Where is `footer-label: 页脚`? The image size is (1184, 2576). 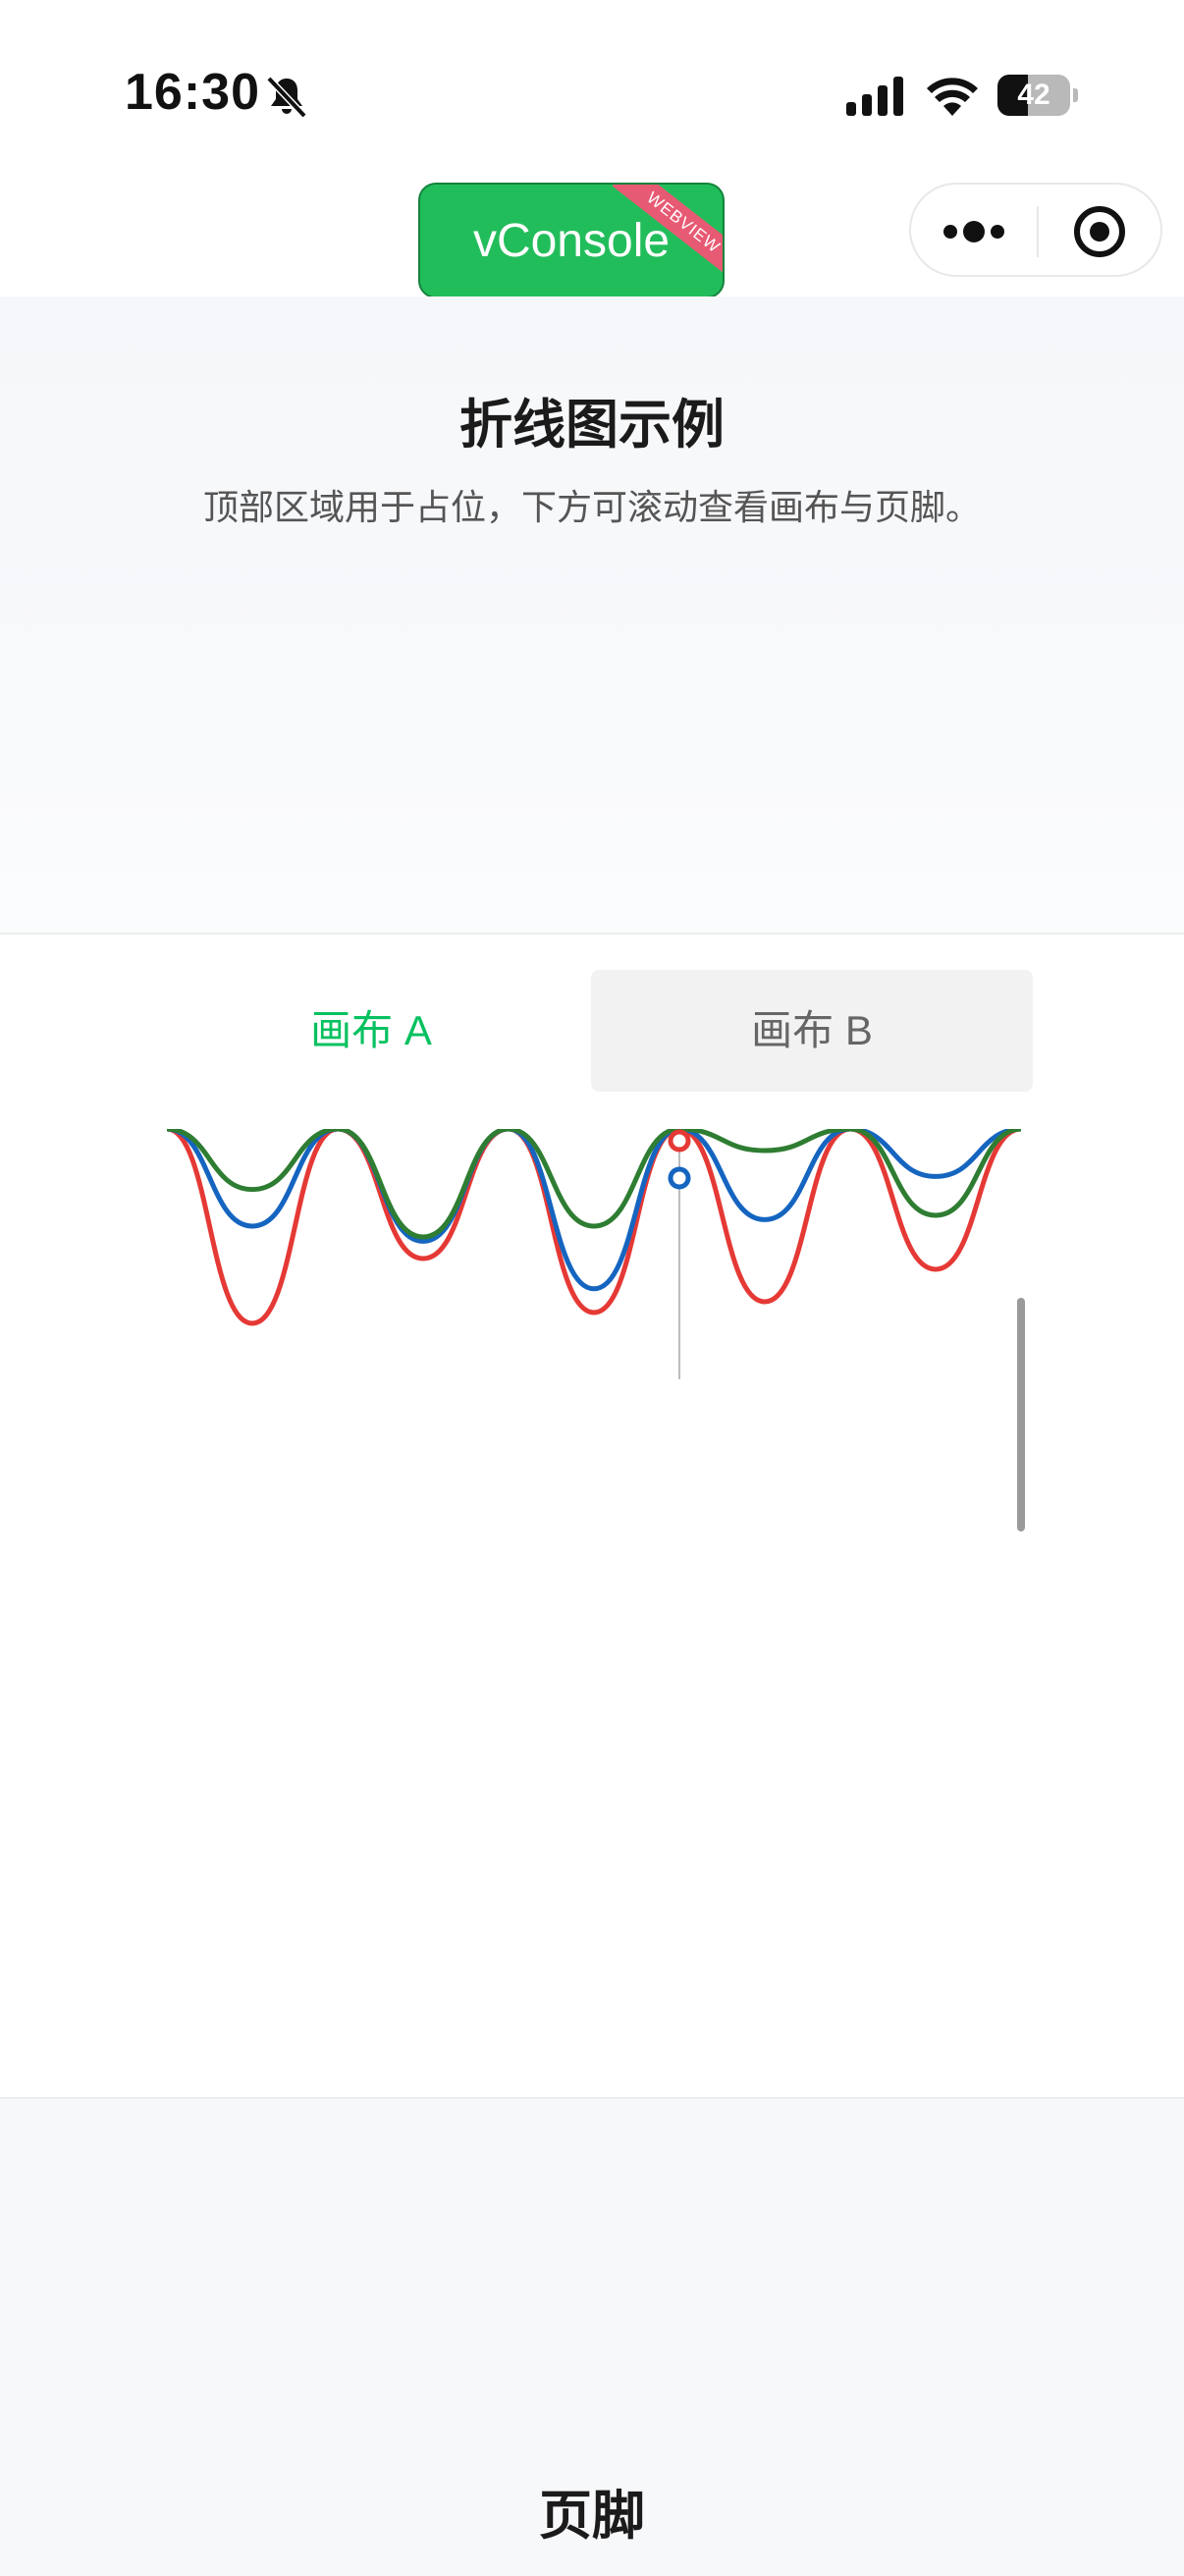
footer-label: 页脚 is located at coordinates (592, 2516).